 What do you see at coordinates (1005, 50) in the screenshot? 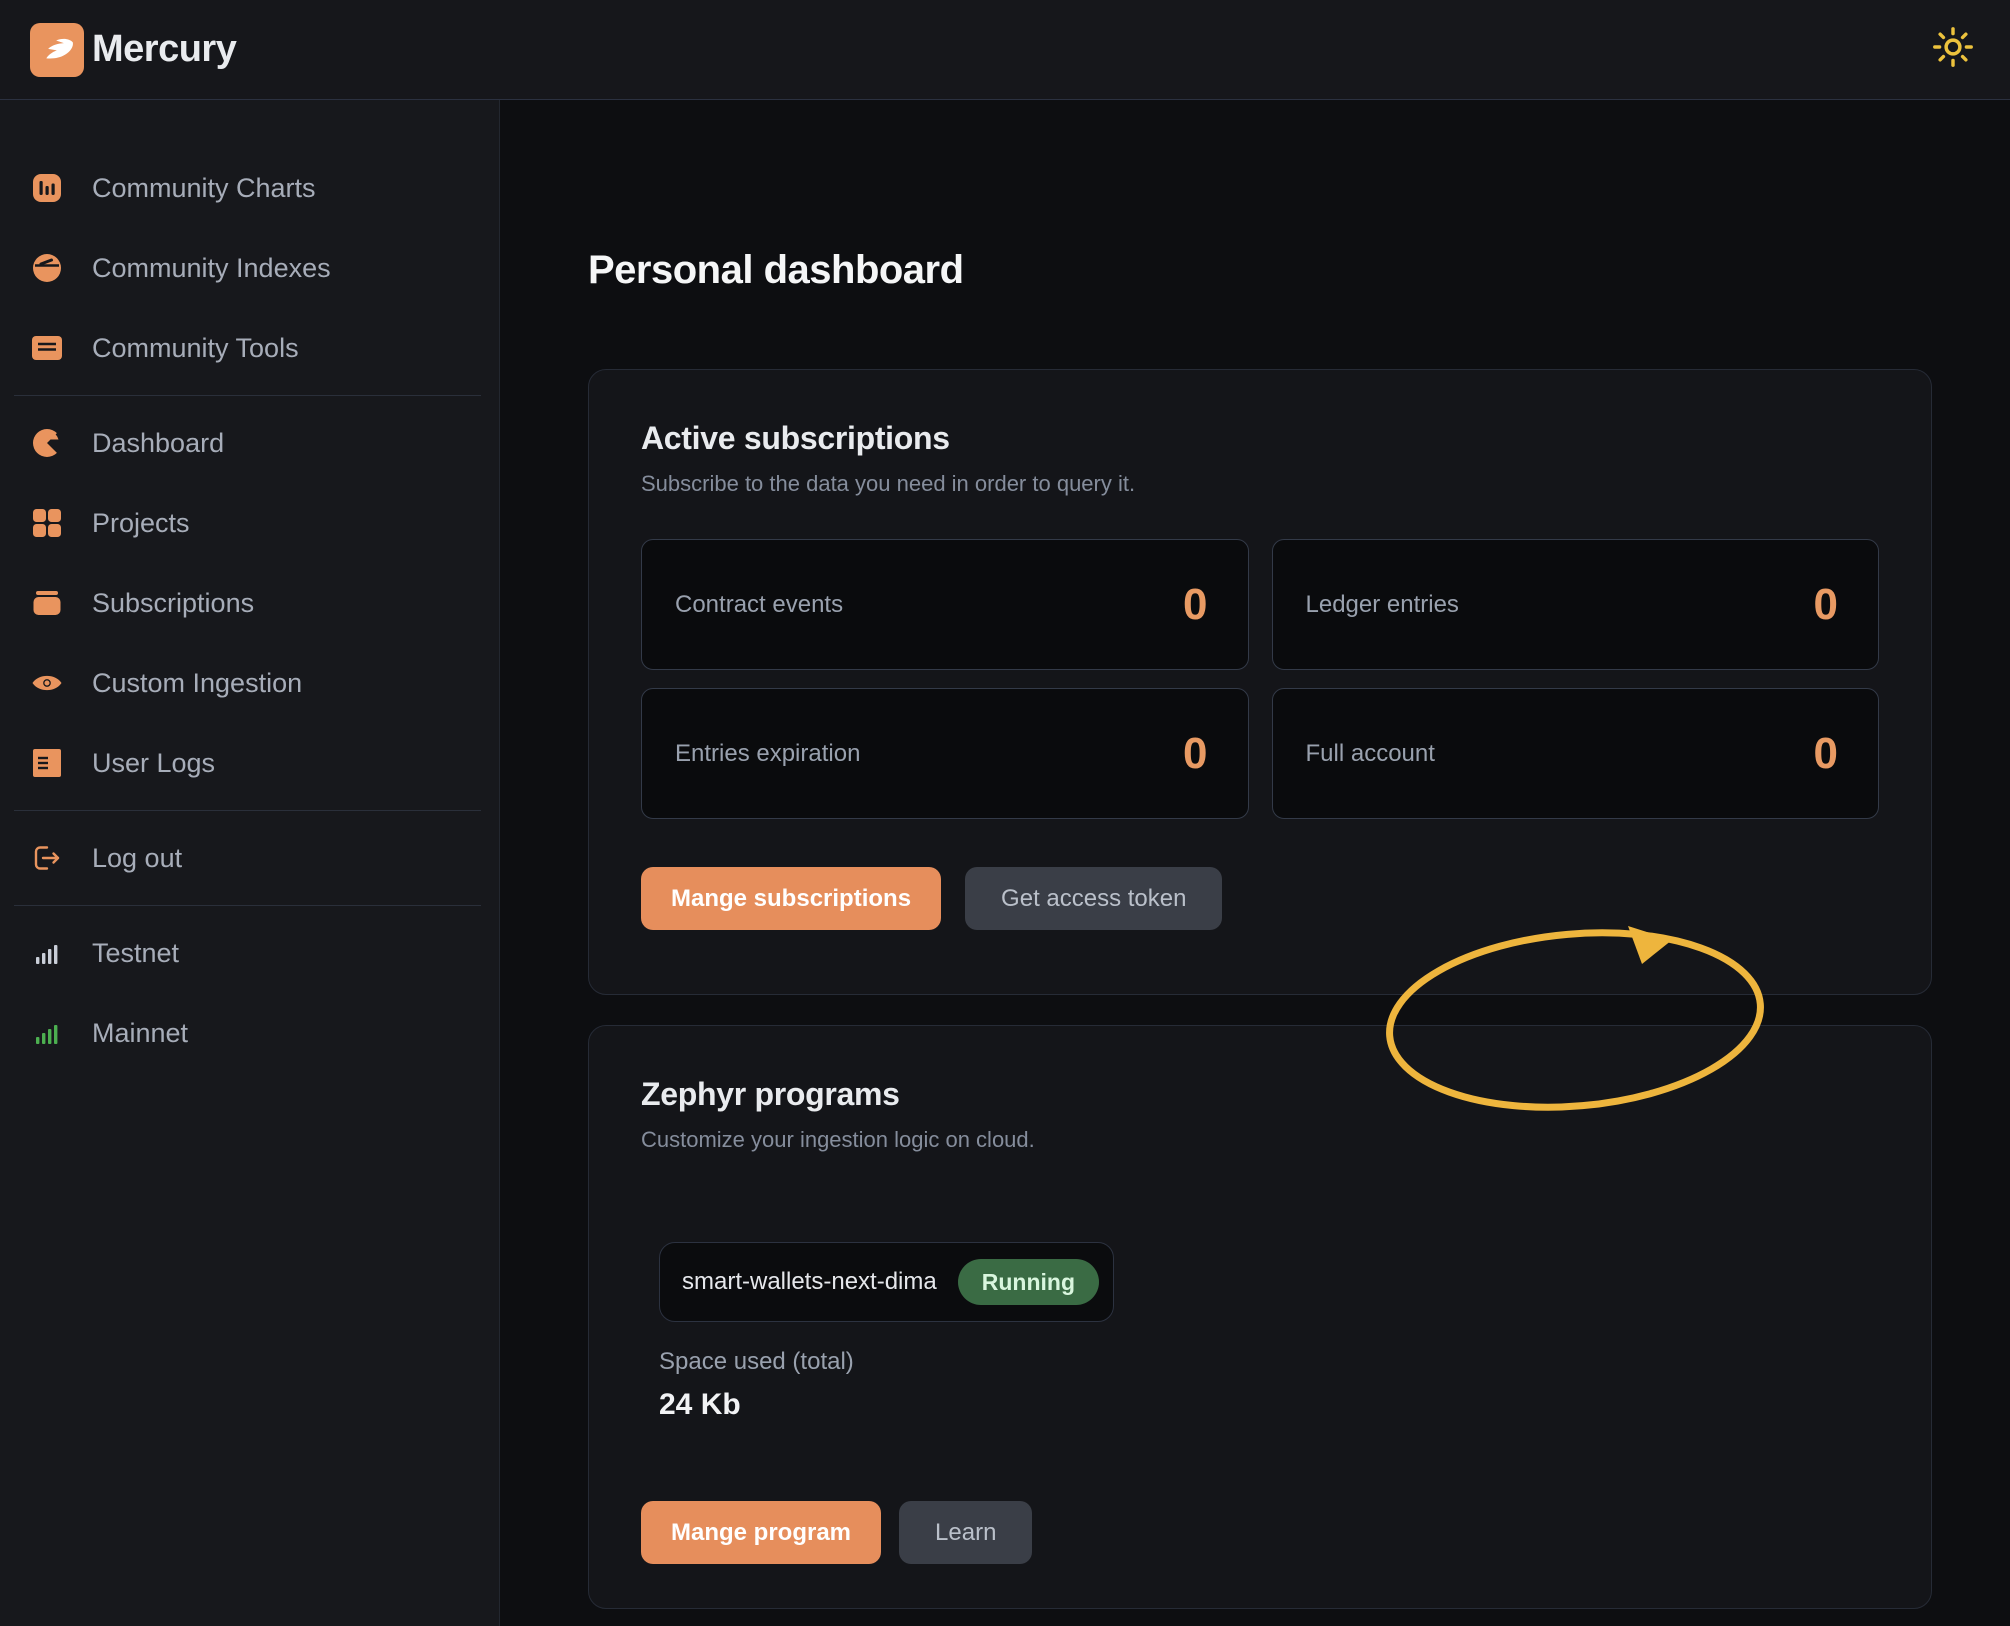
I see `top-header: Mercury` at bounding box center [1005, 50].